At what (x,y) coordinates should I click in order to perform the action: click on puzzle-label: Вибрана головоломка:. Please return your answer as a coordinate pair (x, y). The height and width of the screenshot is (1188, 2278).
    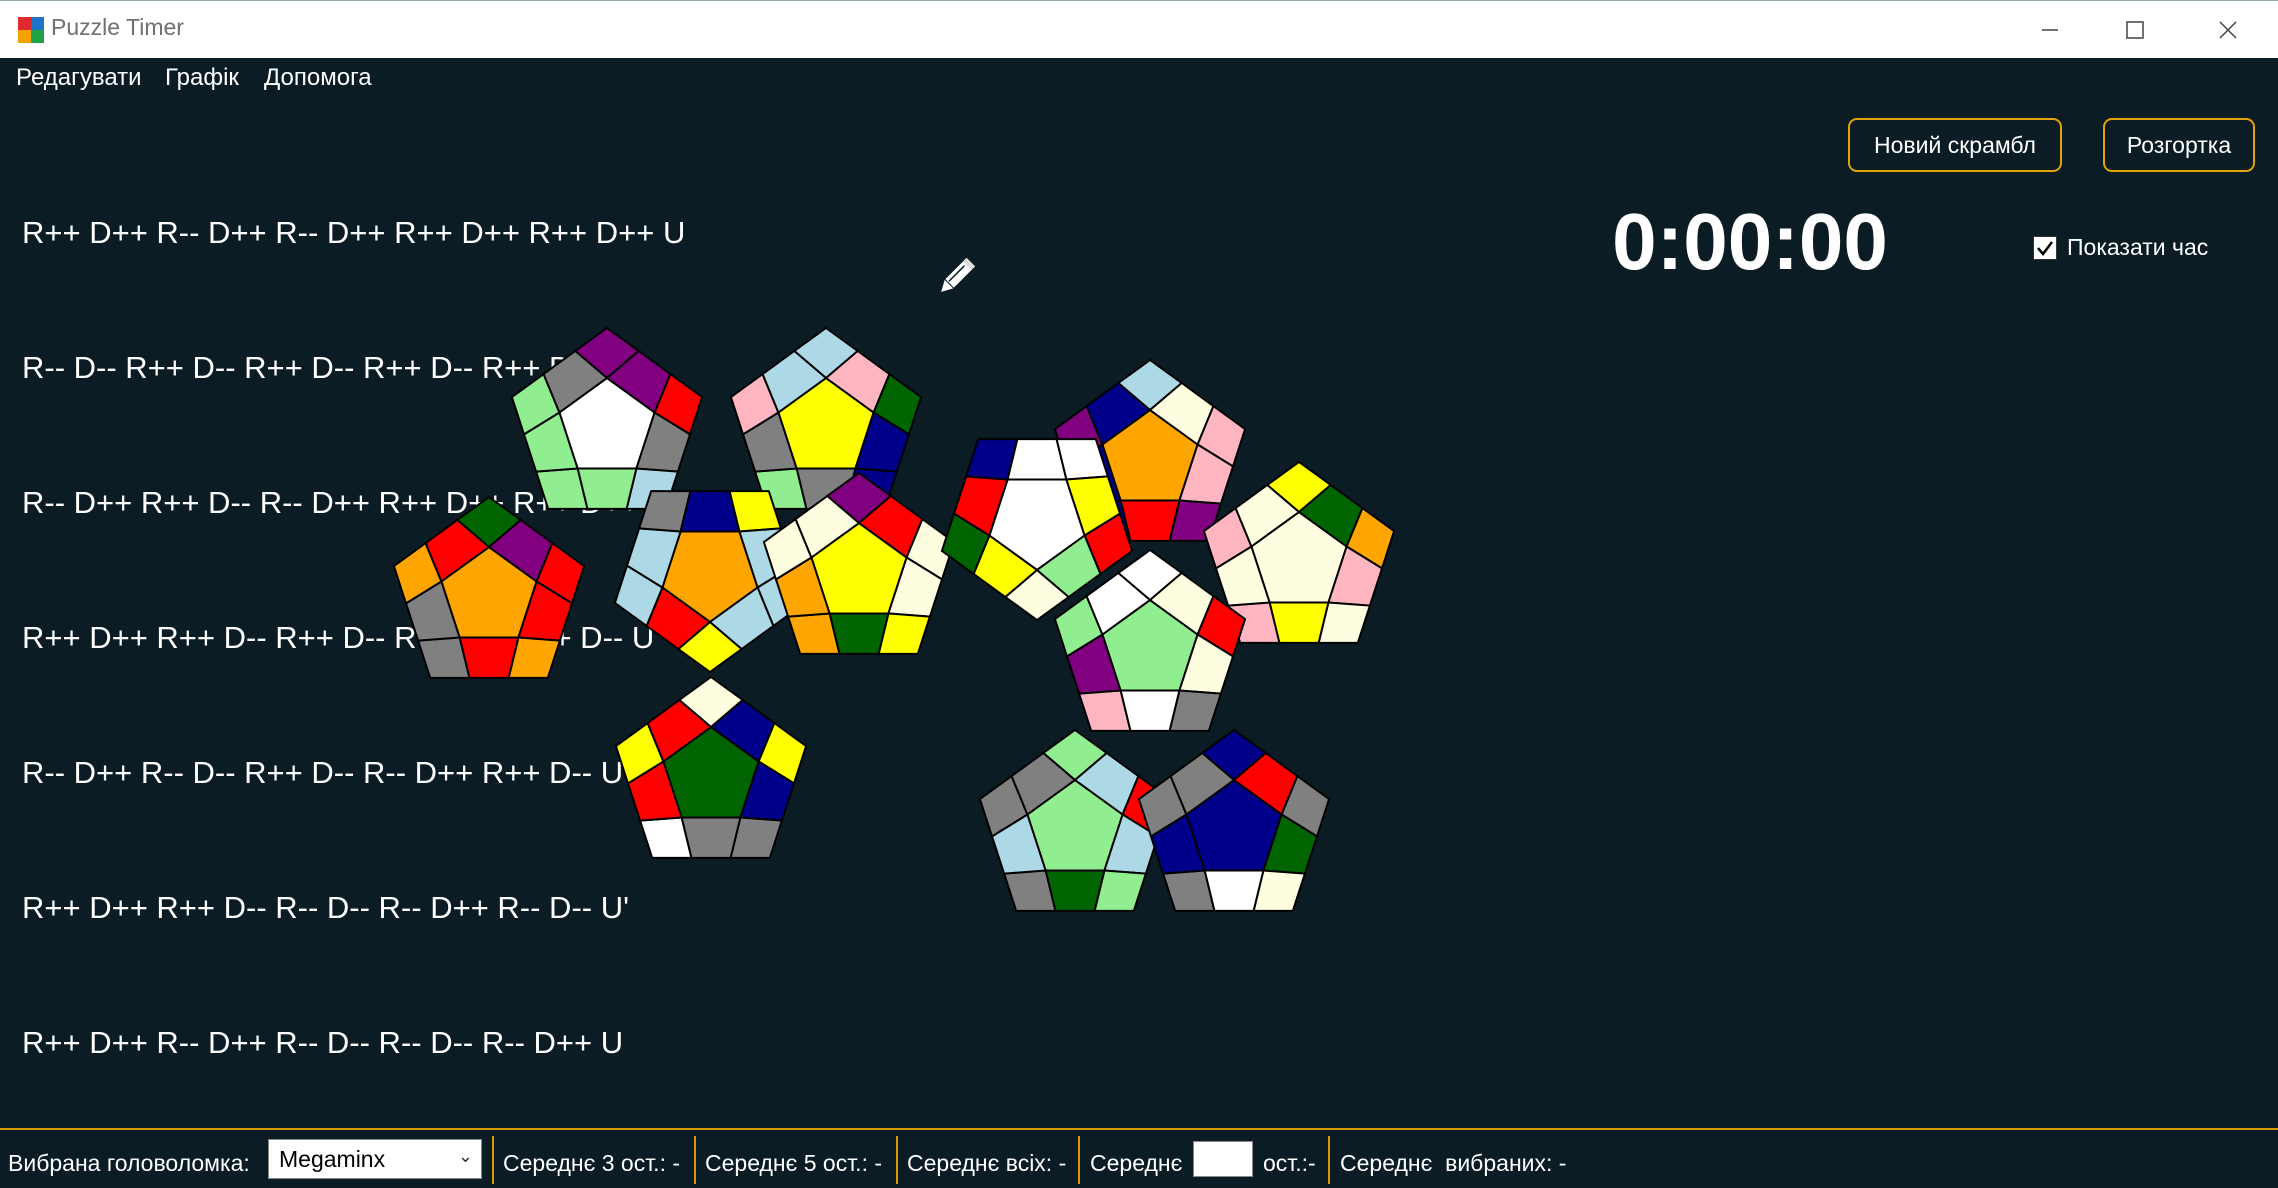
    Looking at the image, I should click on (129, 1163).